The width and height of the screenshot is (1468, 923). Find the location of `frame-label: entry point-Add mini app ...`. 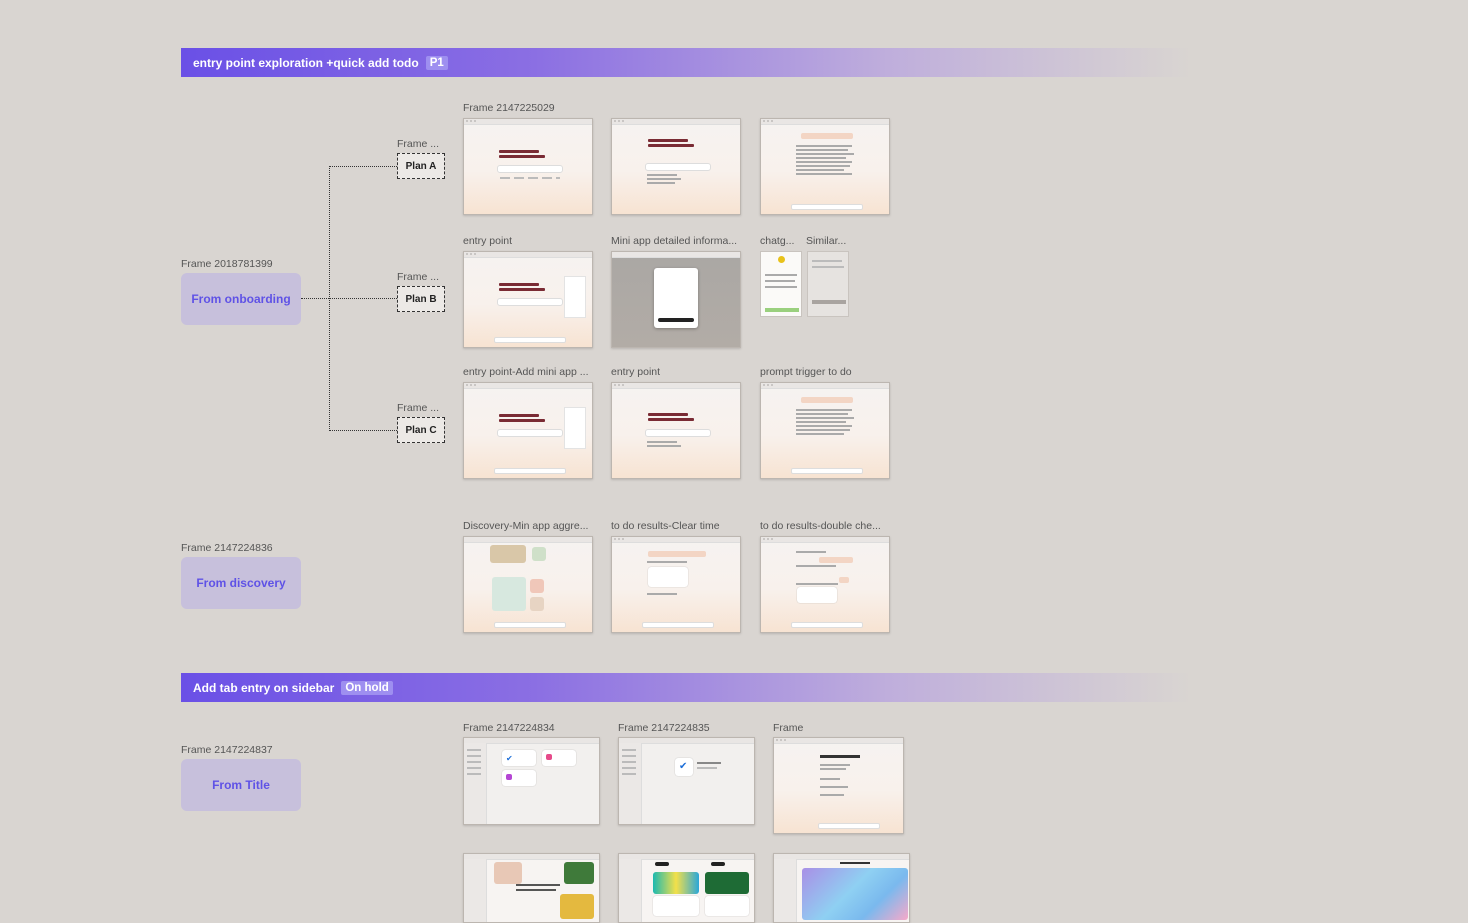

frame-label: entry point-Add mini app ... is located at coordinates (526, 372).